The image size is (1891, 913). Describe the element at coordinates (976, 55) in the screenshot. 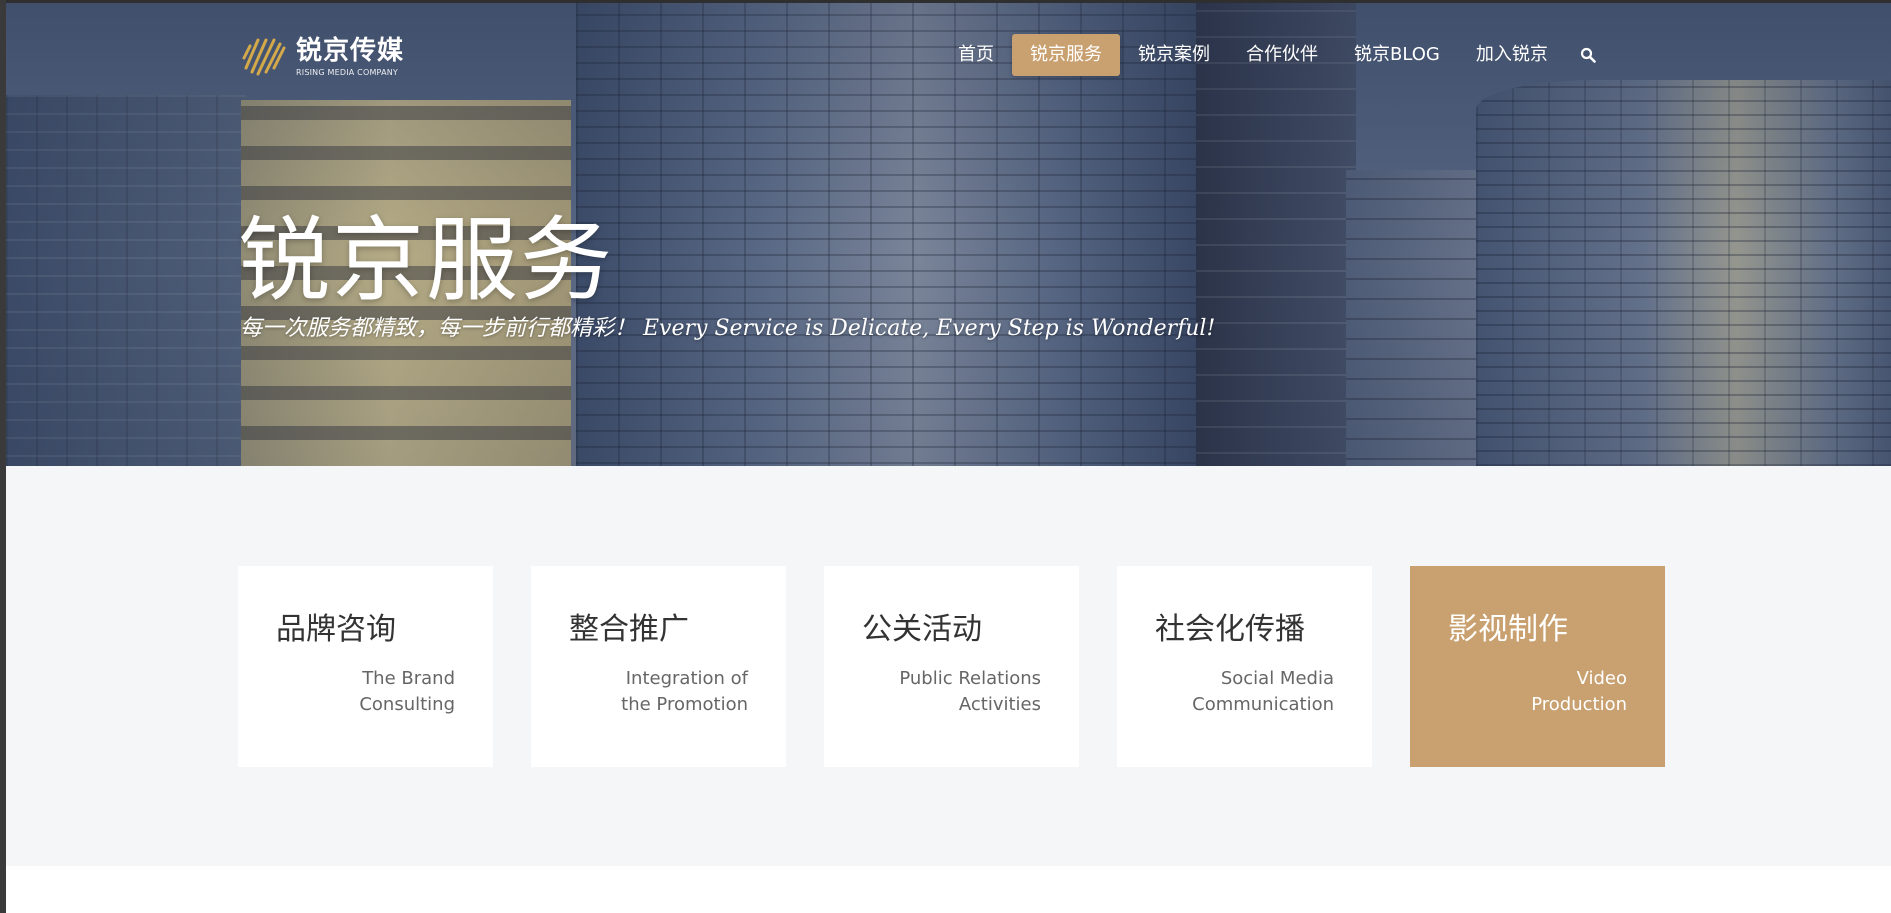

I see `nav-item-home: 首页` at that location.